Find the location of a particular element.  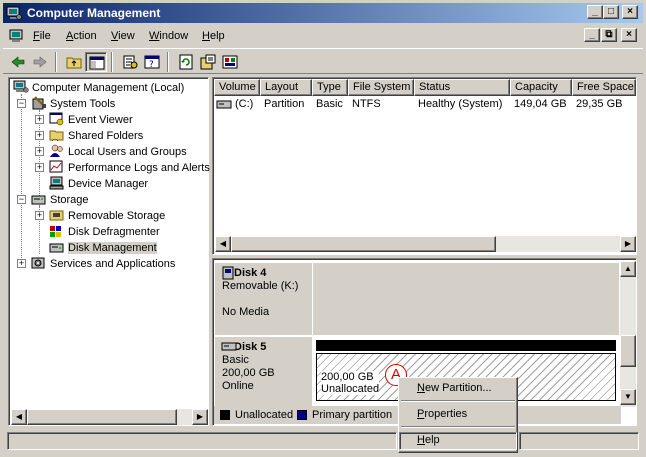

disk-4-info: Disk 4 Removable (K:) No Media is located at coordinates (263, 299).